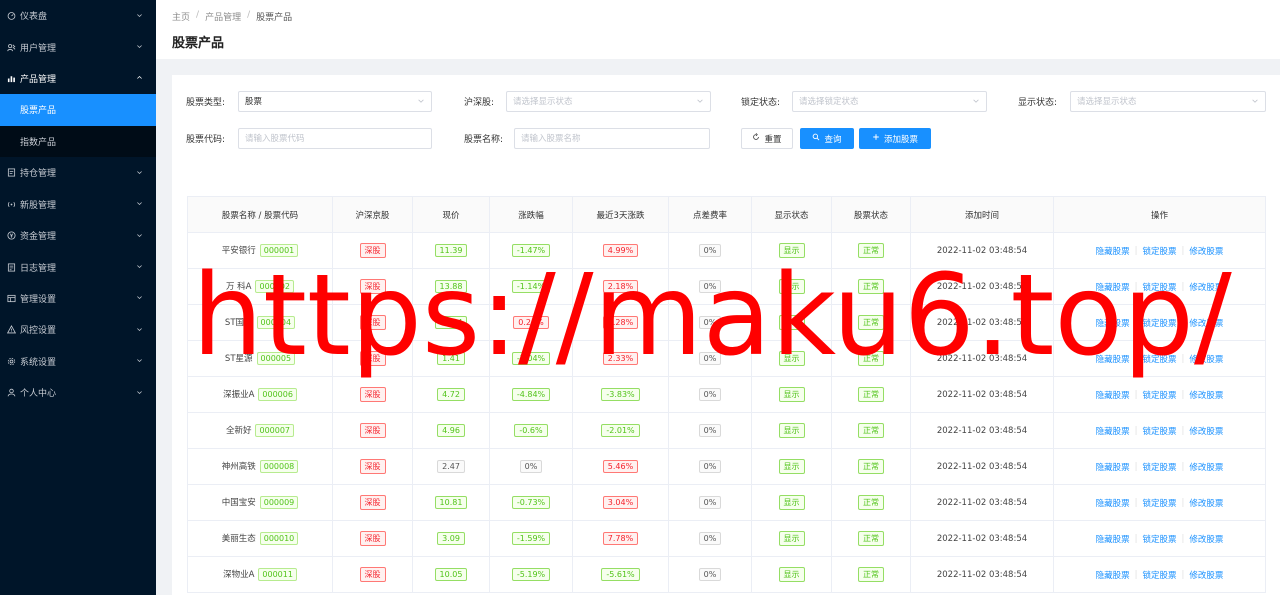  What do you see at coordinates (78, 46) in the screenshot?
I see `sidebar-item: 用户管理` at bounding box center [78, 46].